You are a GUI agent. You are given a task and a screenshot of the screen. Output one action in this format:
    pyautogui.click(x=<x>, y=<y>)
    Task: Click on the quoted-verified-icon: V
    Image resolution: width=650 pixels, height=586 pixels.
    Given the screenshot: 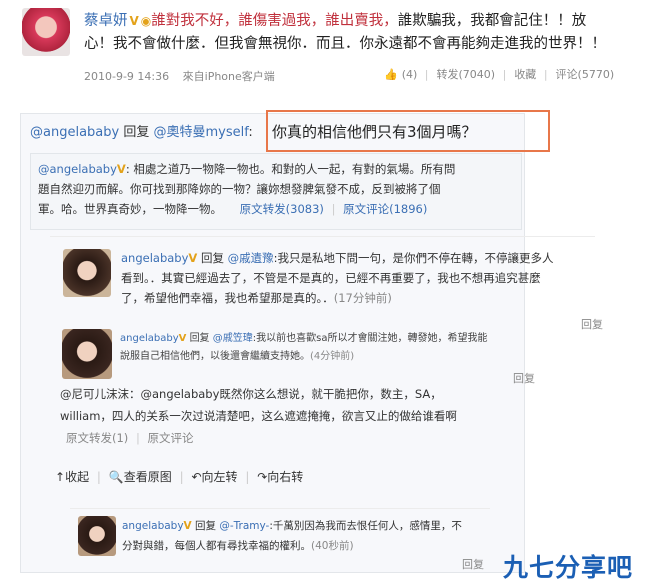 What is the action you would take?
    pyautogui.click(x=121, y=169)
    